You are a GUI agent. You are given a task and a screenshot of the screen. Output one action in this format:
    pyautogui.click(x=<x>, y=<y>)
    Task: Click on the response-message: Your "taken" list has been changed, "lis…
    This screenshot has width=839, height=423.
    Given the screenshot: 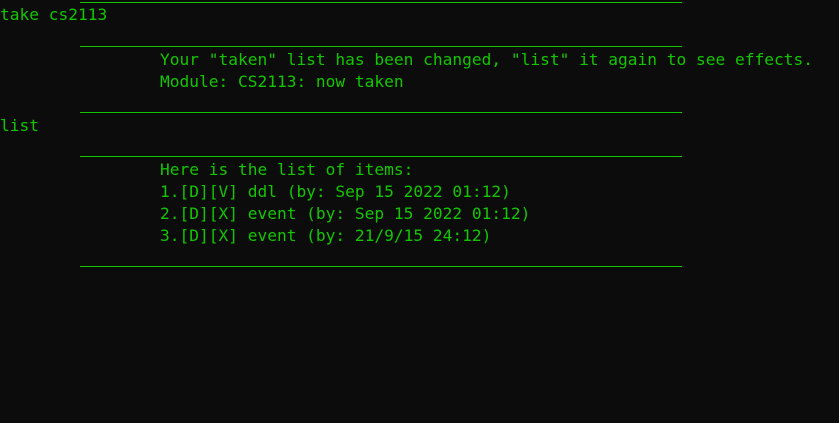 What is the action you would take?
    pyautogui.click(x=486, y=59)
    